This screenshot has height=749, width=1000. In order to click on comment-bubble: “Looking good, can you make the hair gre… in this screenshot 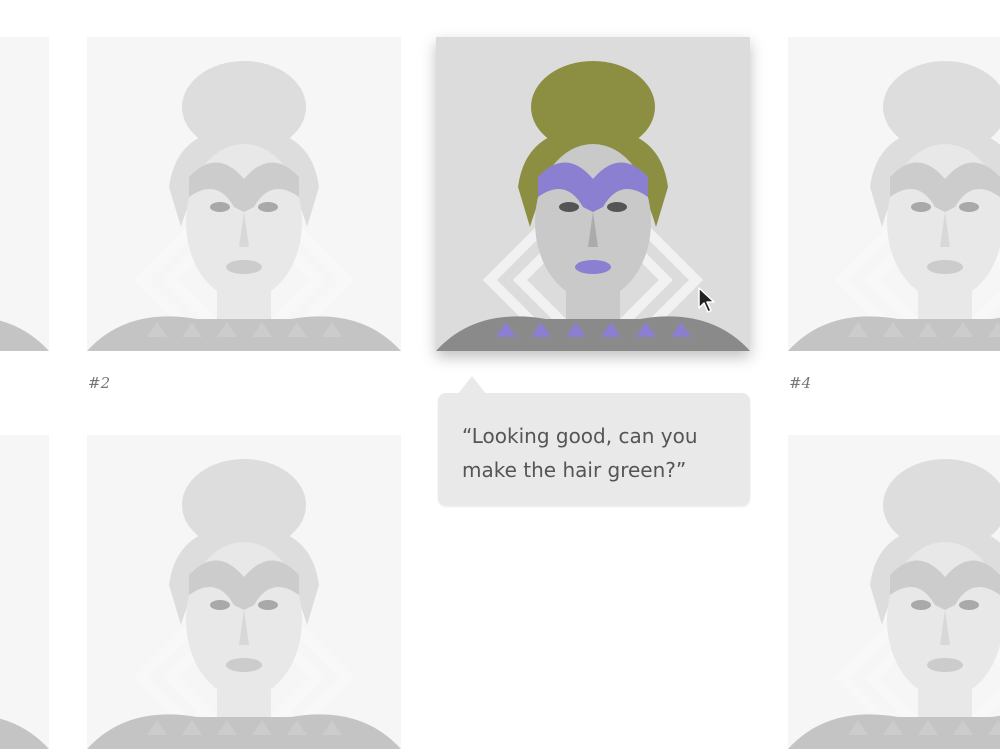, I will do `click(594, 449)`.